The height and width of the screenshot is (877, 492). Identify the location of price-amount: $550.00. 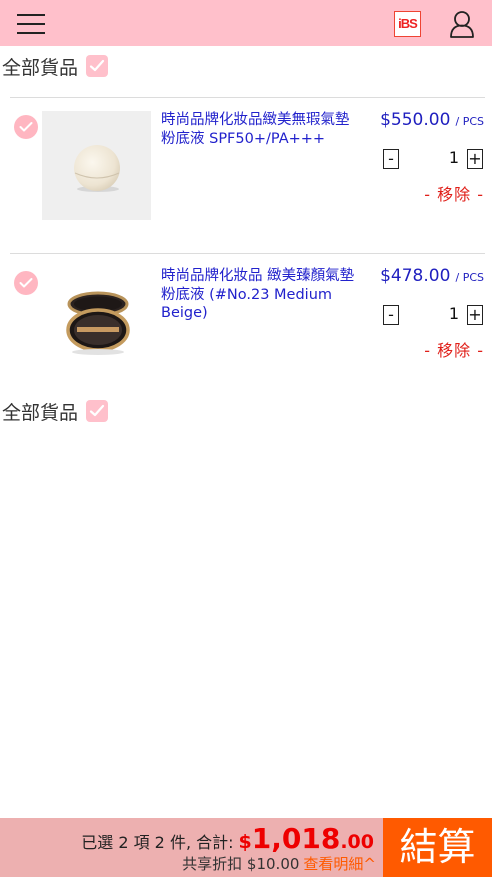
(415, 120).